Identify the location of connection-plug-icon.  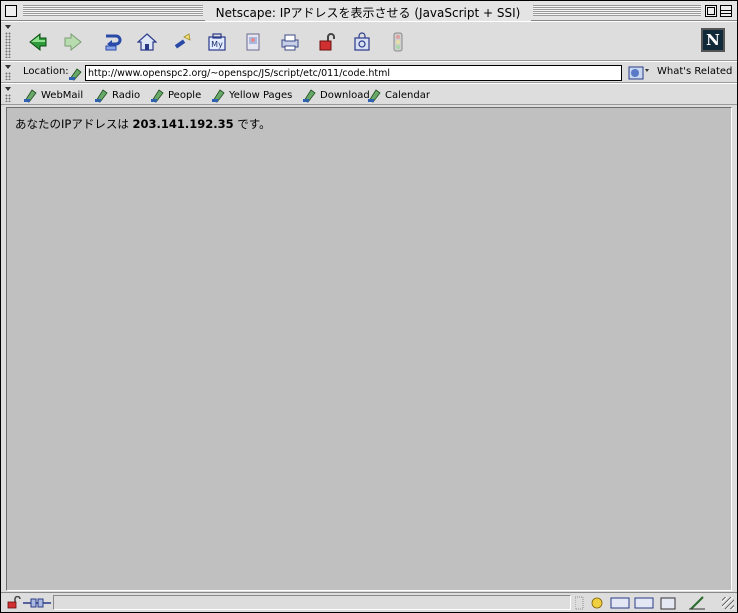
(37, 603).